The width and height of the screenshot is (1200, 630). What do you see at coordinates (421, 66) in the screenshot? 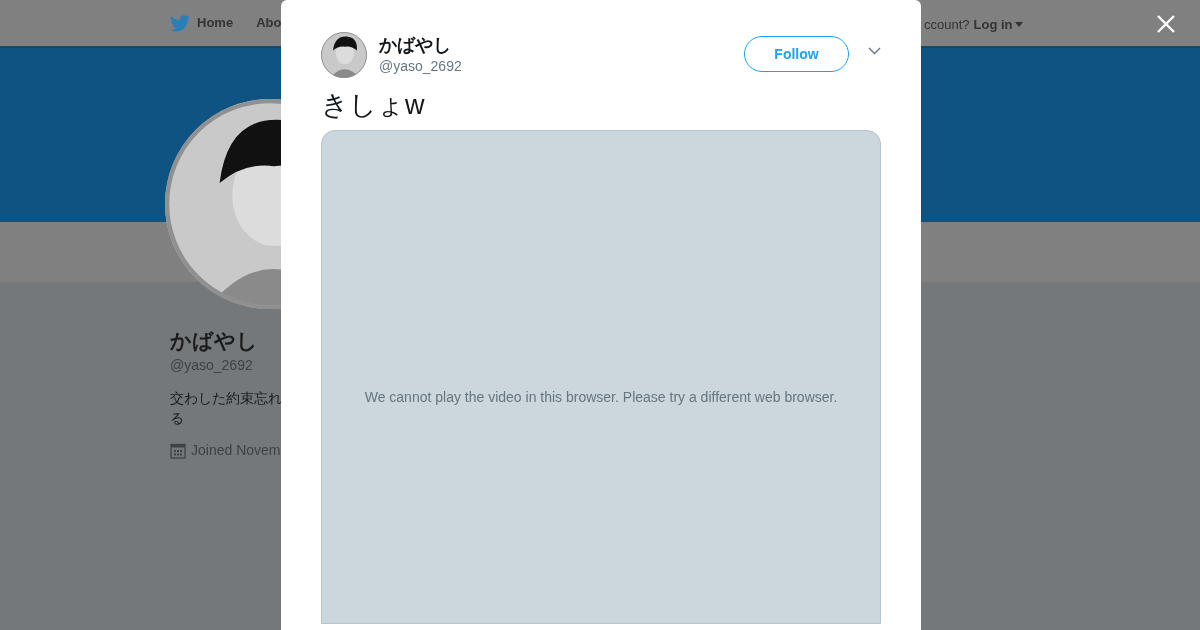
I see `author-handle: @yaso_2692` at bounding box center [421, 66].